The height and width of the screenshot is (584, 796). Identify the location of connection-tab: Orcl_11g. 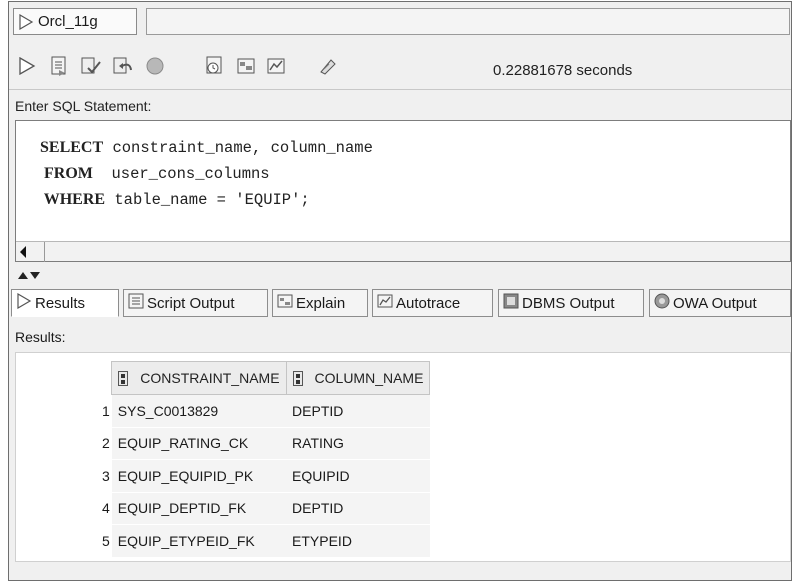
(75, 21).